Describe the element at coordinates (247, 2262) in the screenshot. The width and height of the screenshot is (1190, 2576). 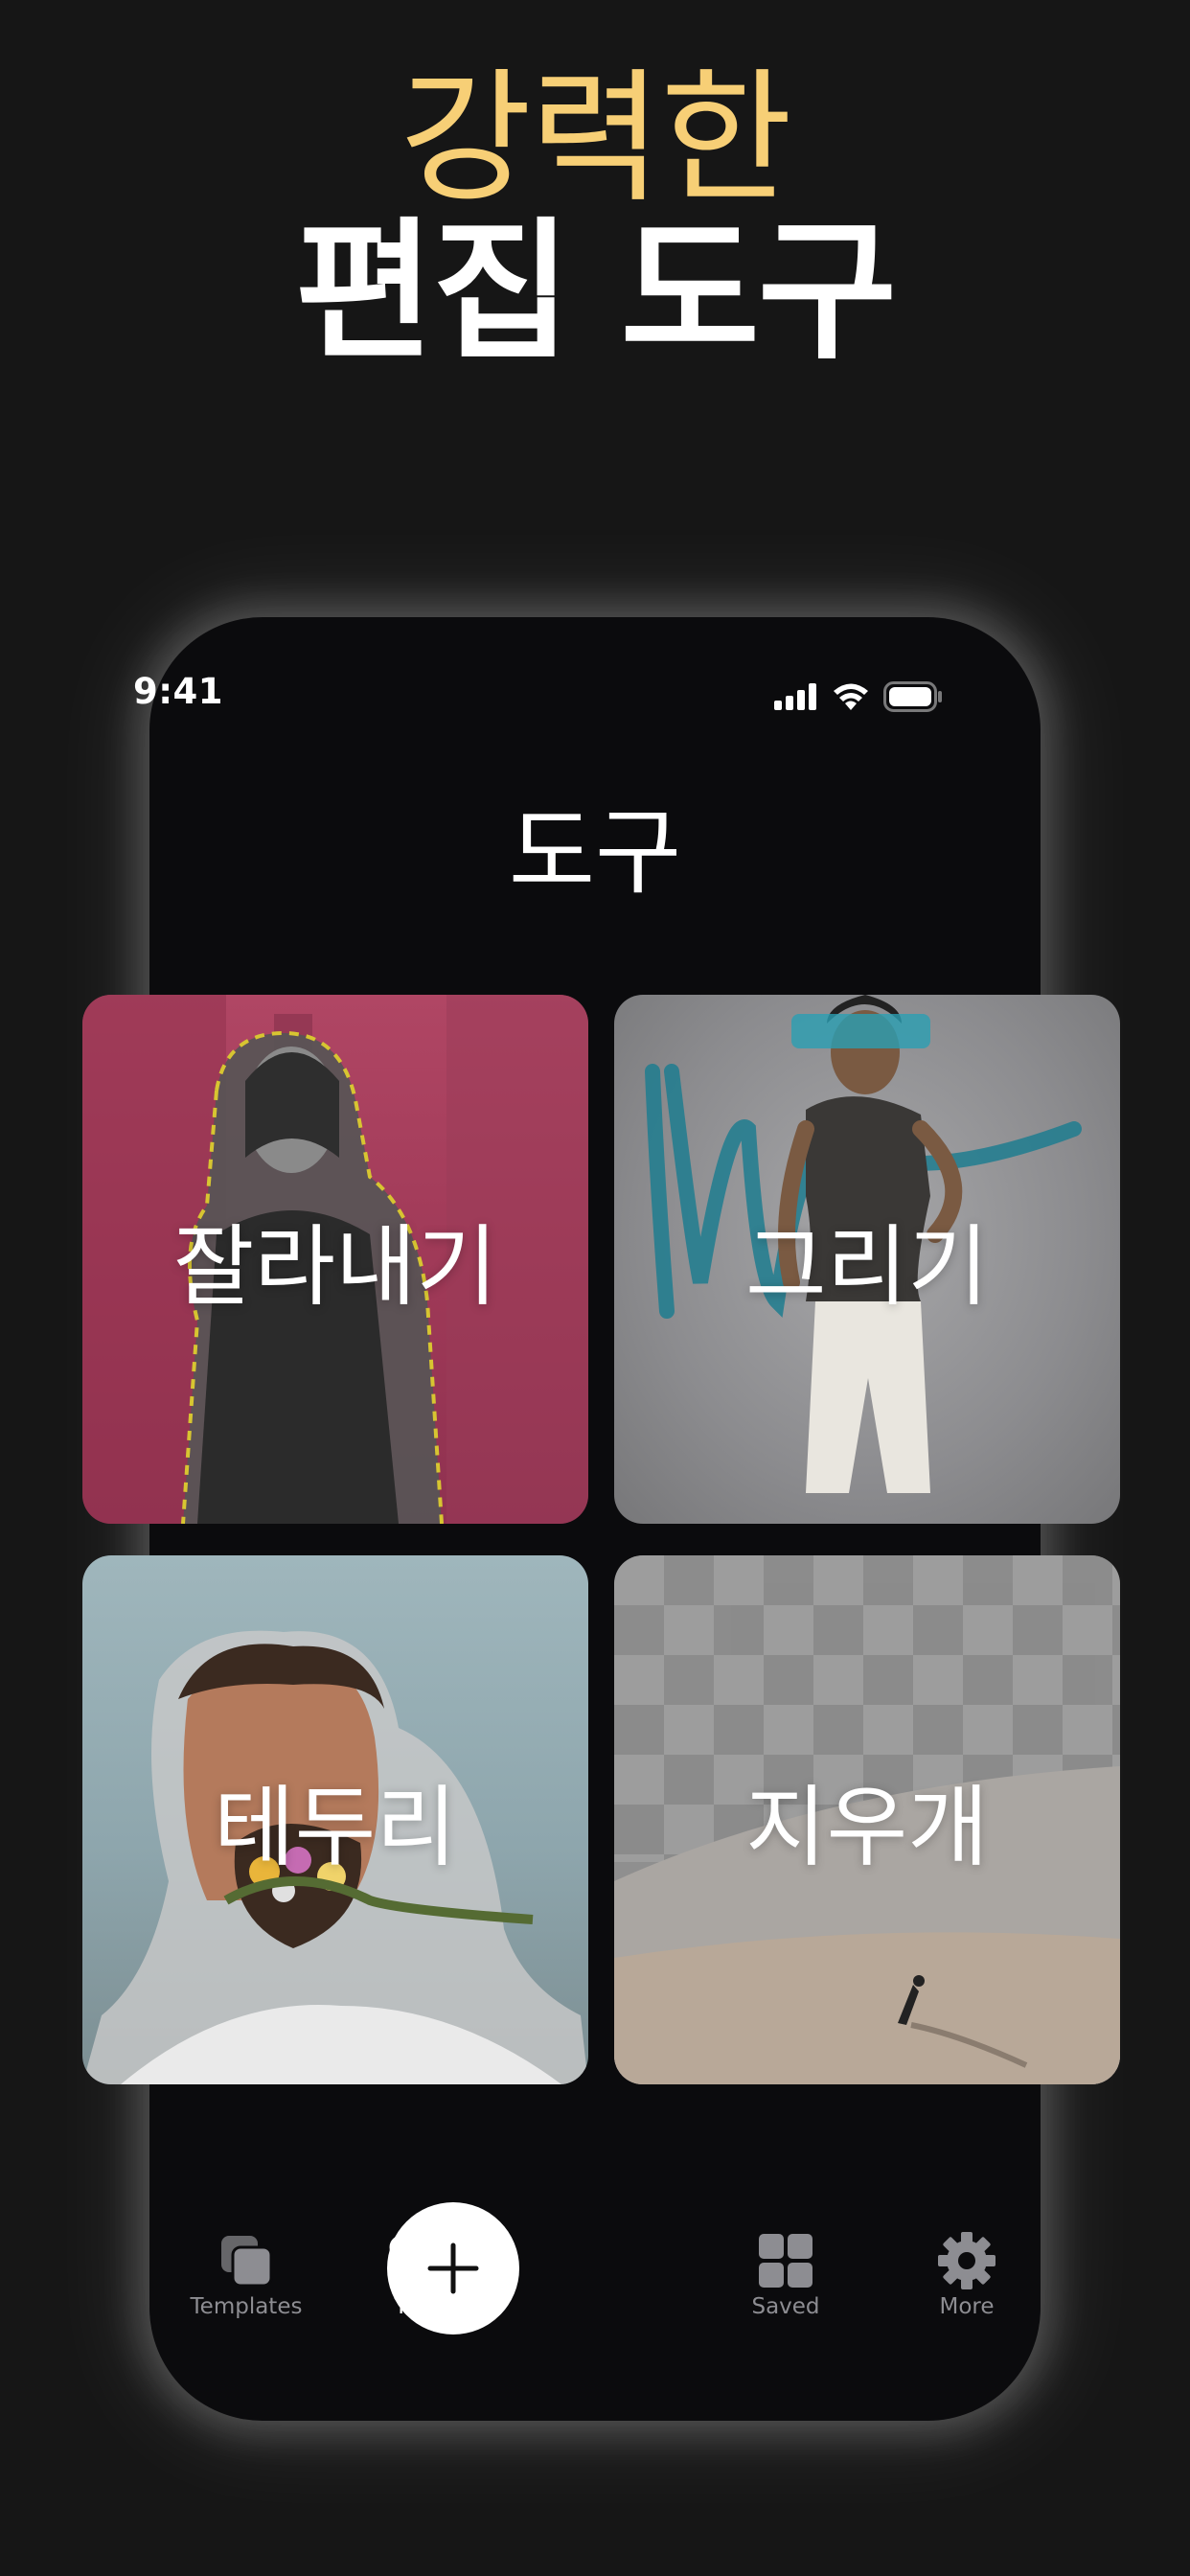
I see `templates-icon` at that location.